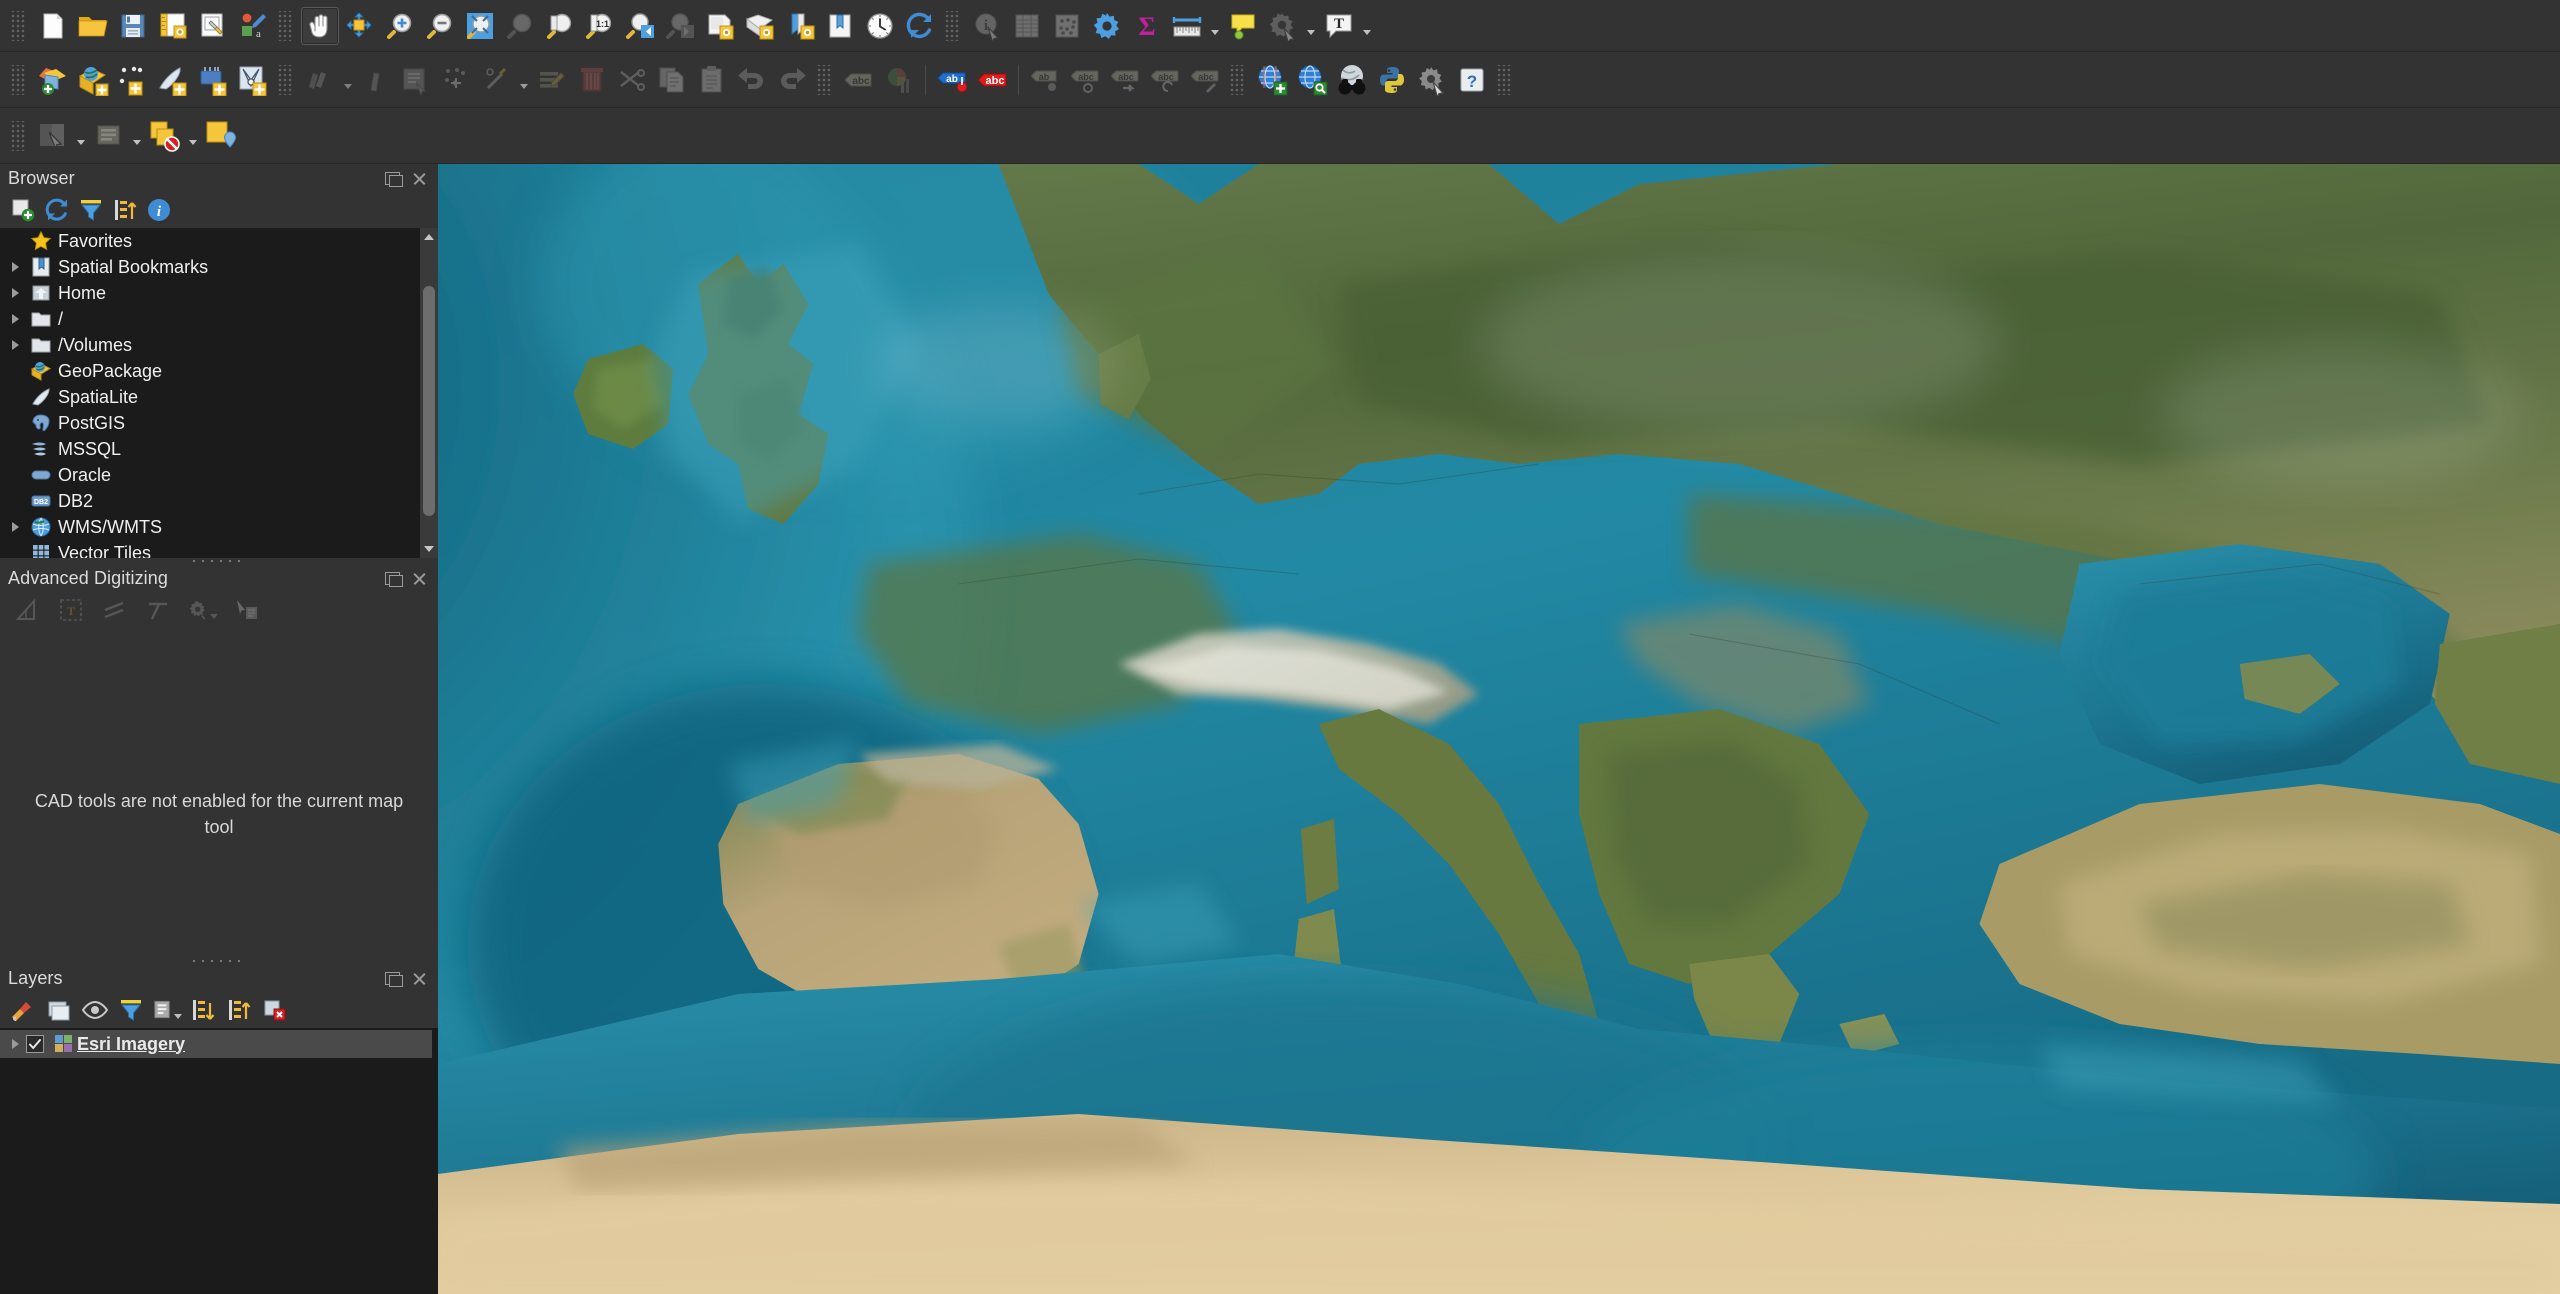 Image resolution: width=2560 pixels, height=1294 pixels. I want to click on toolbar-grip-nav, so click(285, 25).